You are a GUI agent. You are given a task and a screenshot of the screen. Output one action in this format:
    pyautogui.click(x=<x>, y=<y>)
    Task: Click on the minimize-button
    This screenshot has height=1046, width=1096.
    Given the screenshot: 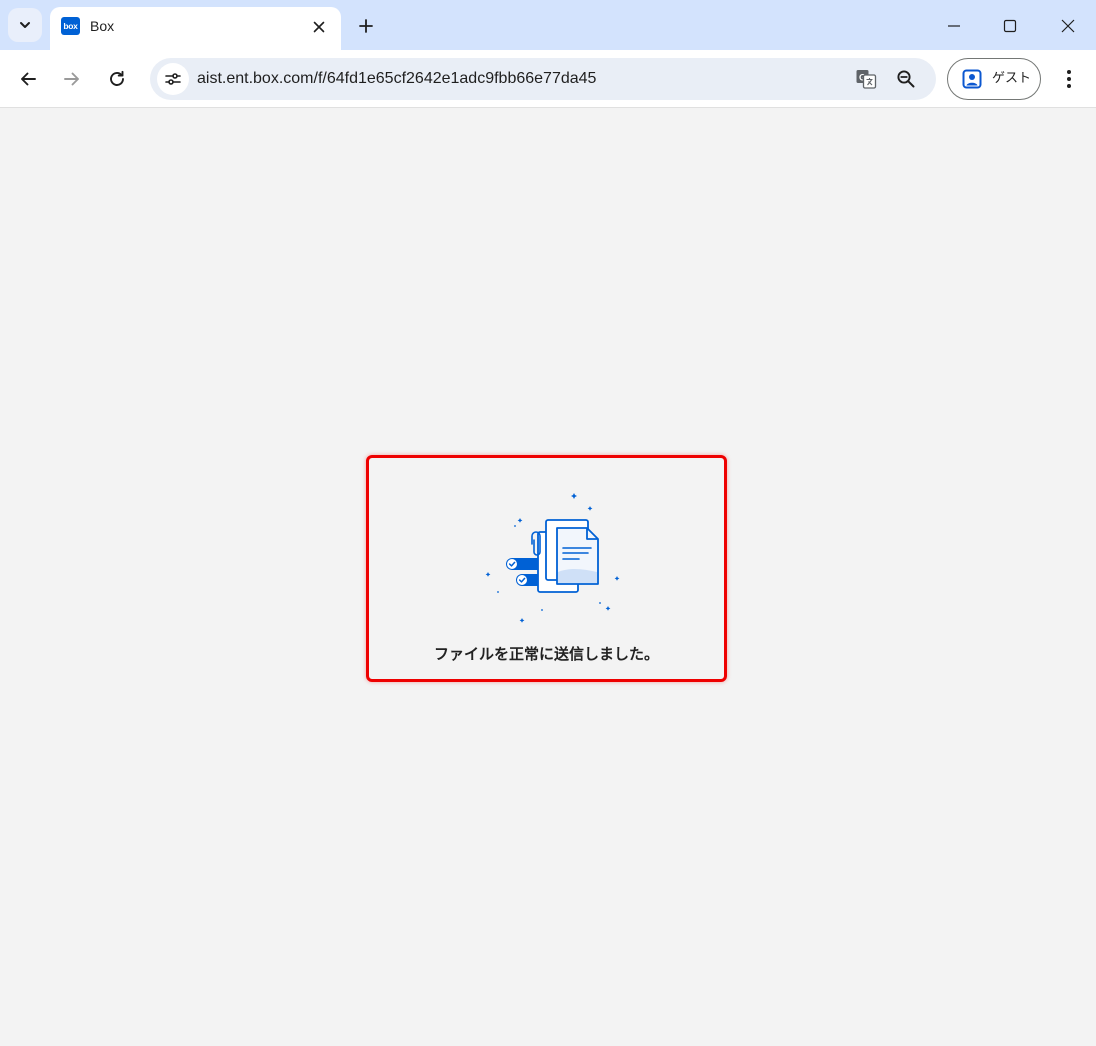 What is the action you would take?
    pyautogui.click(x=954, y=26)
    